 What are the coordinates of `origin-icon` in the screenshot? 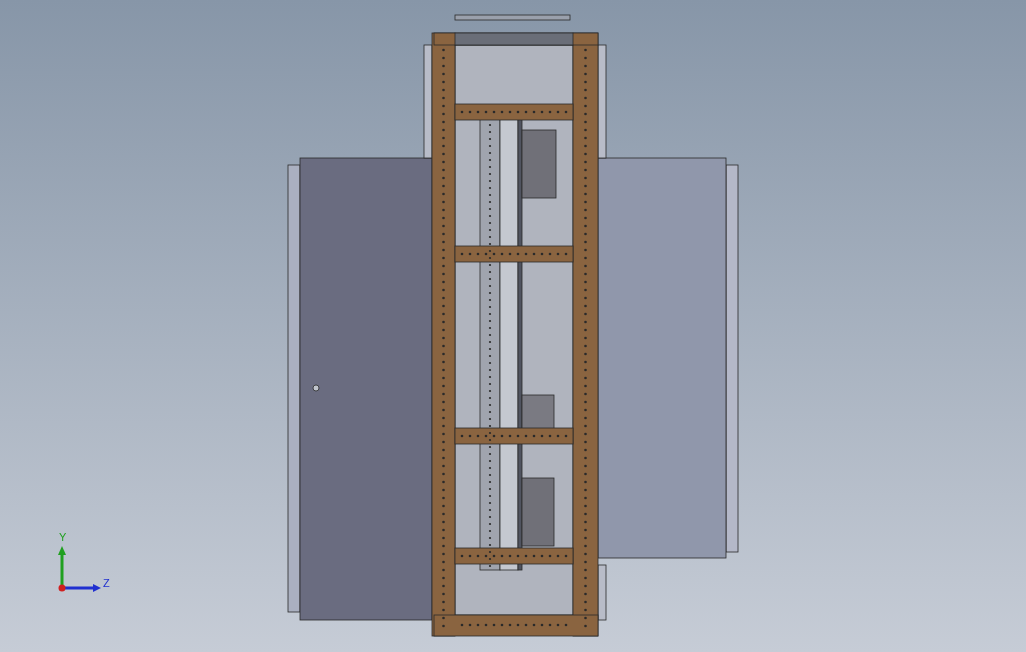 It's located at (62, 588).